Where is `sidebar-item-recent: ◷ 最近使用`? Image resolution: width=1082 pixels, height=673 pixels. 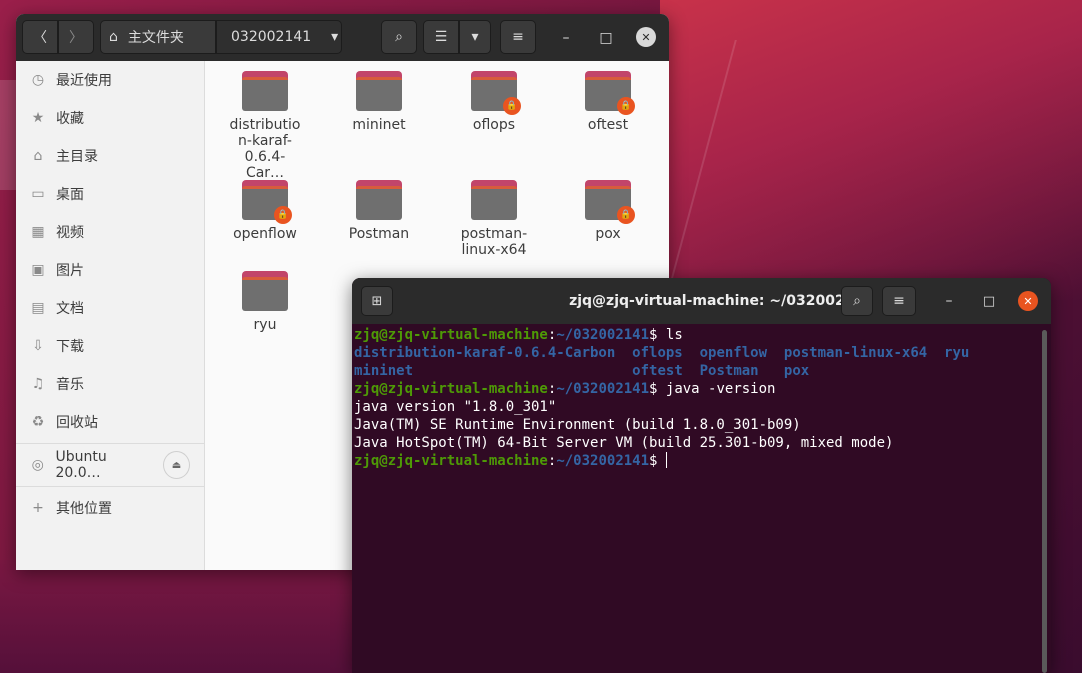 sidebar-item-recent: ◷ 最近使用 is located at coordinates (110, 80).